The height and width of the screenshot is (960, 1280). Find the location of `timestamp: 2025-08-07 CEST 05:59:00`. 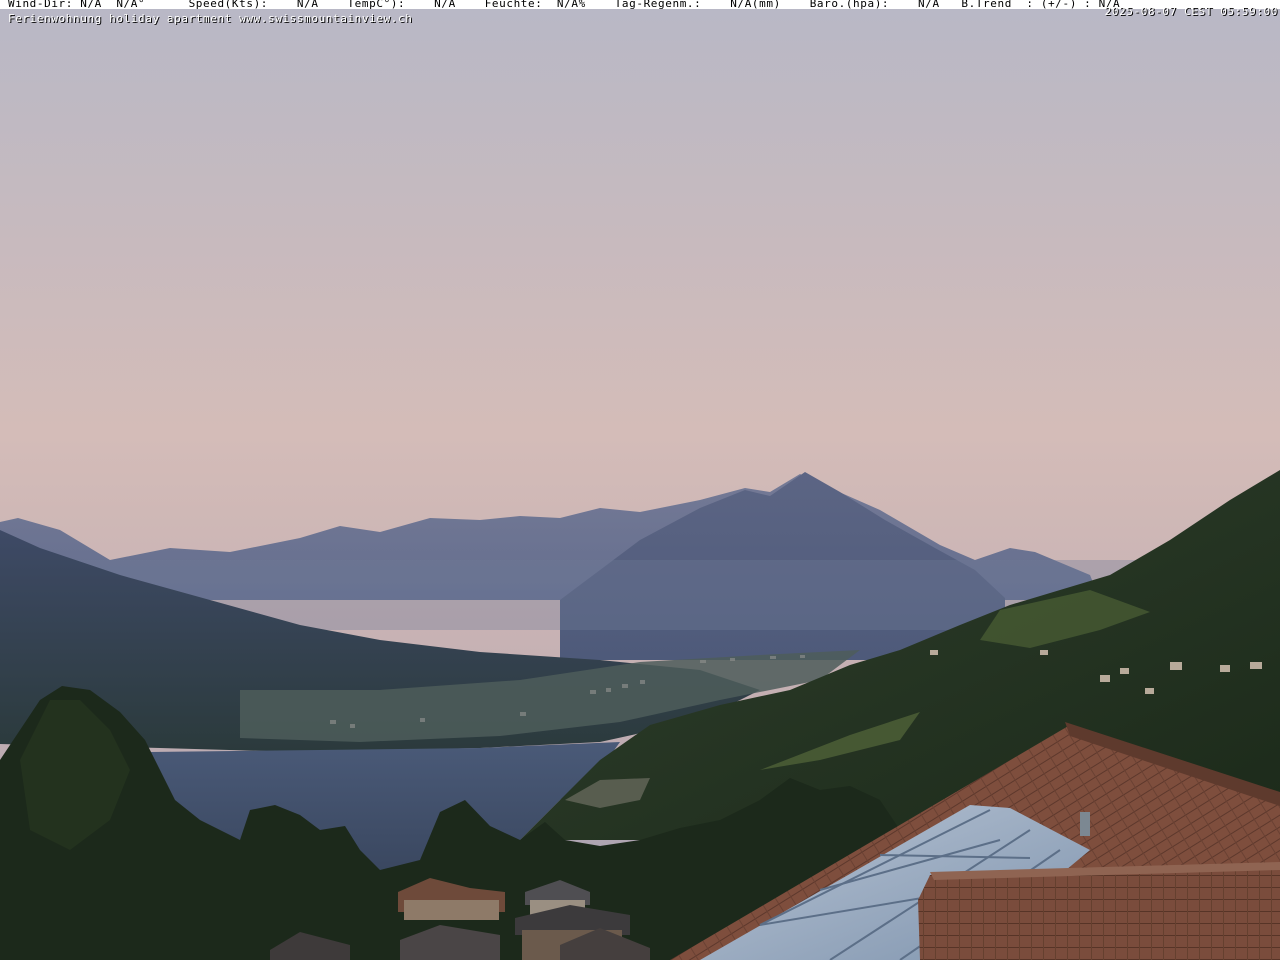

timestamp: 2025-08-07 CEST 05:59:00 is located at coordinates (1191, 11).